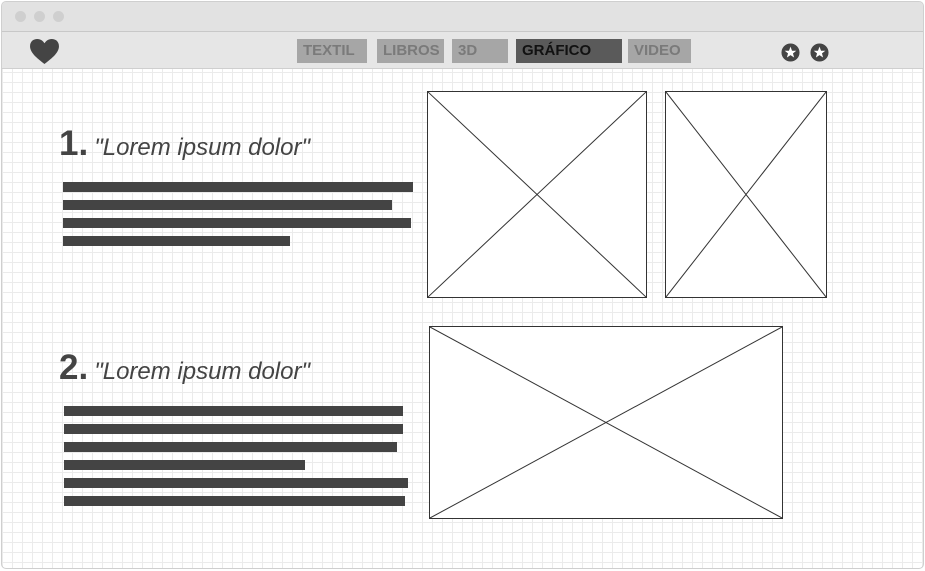 This screenshot has width=925, height=571. What do you see at coordinates (462, 17) in the screenshot?
I see `window-titlebar` at bounding box center [462, 17].